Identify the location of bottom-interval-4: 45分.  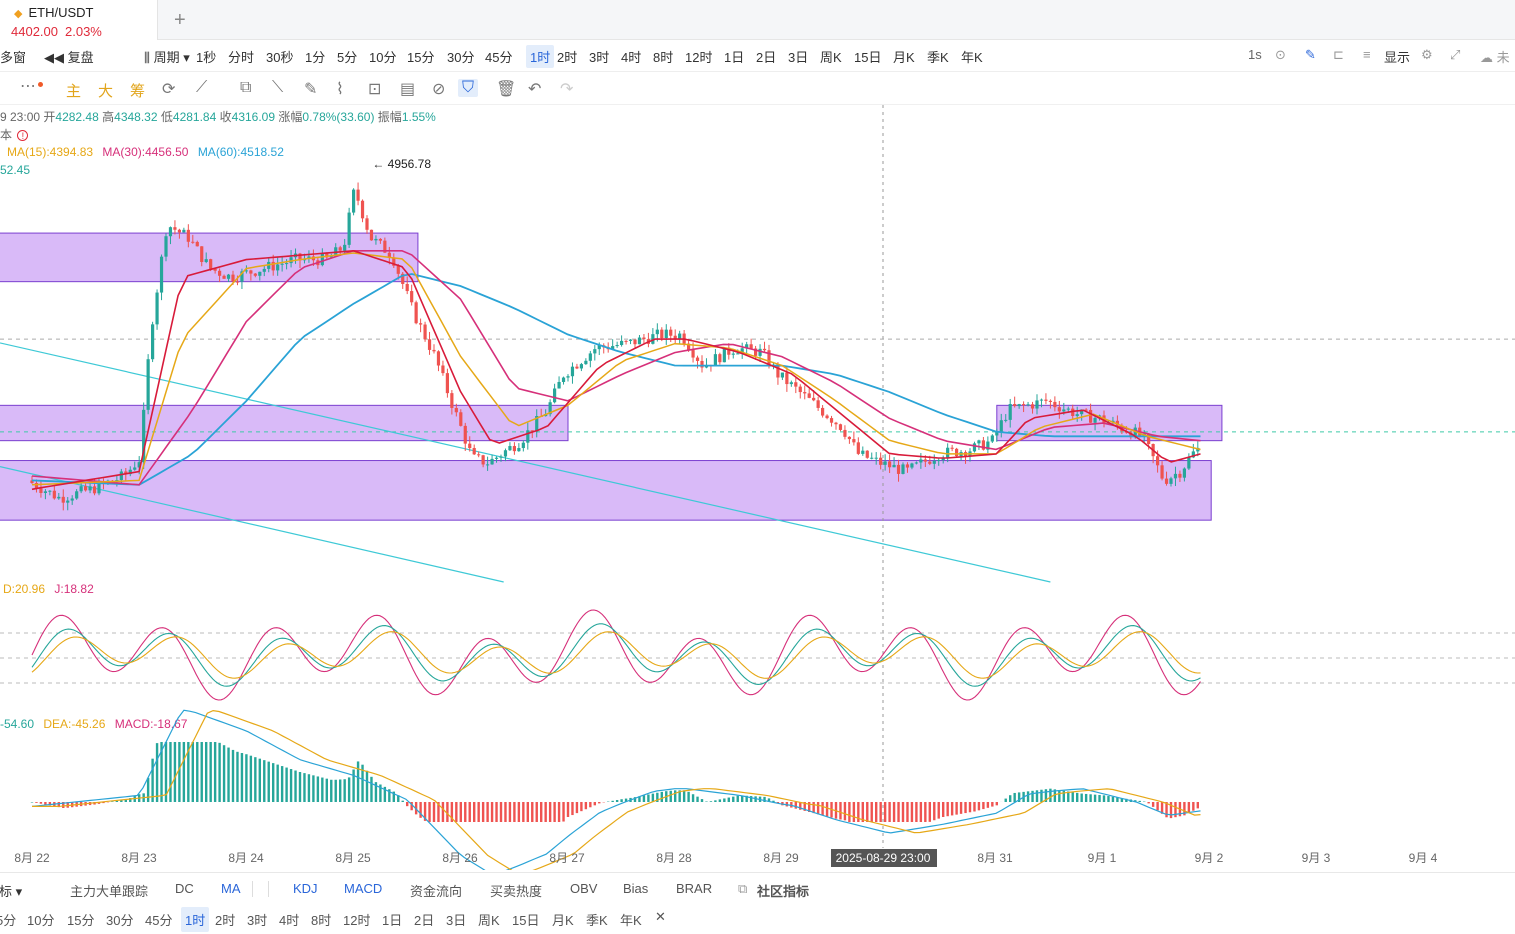
(158, 919).